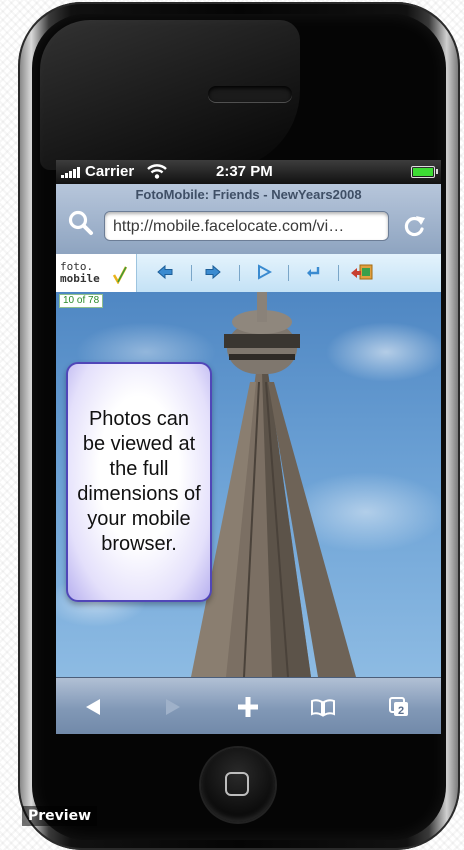 This screenshot has width=464, height=850. I want to click on signal-bars-icon, so click(70, 172).